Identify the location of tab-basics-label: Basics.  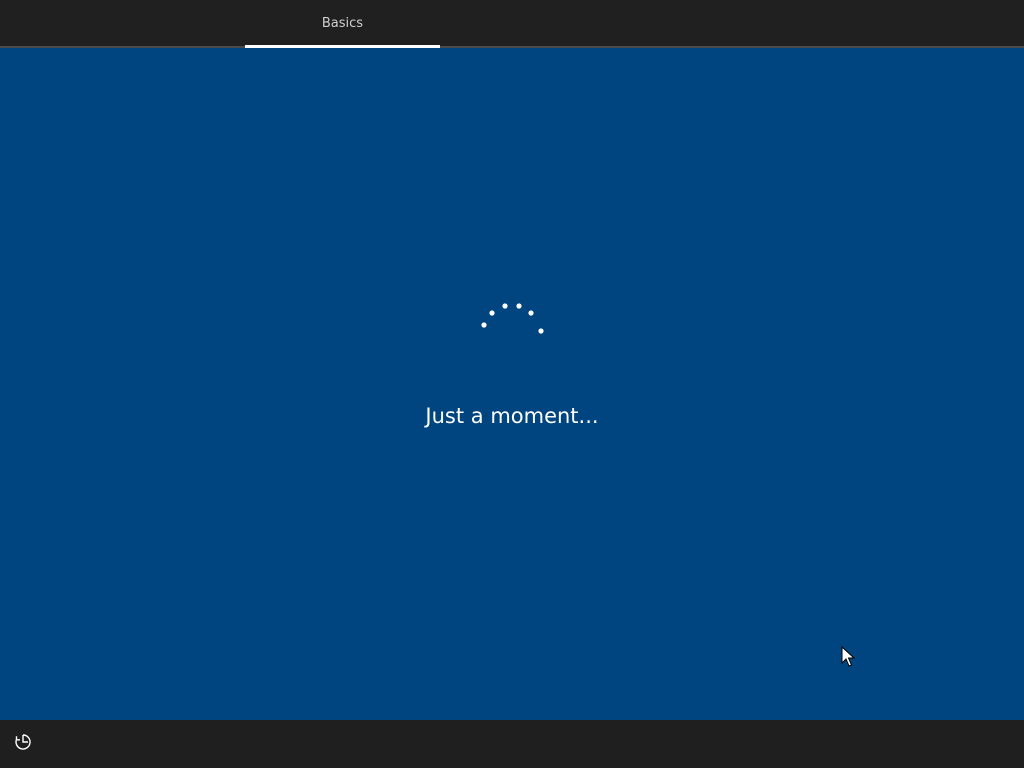
(342, 23).